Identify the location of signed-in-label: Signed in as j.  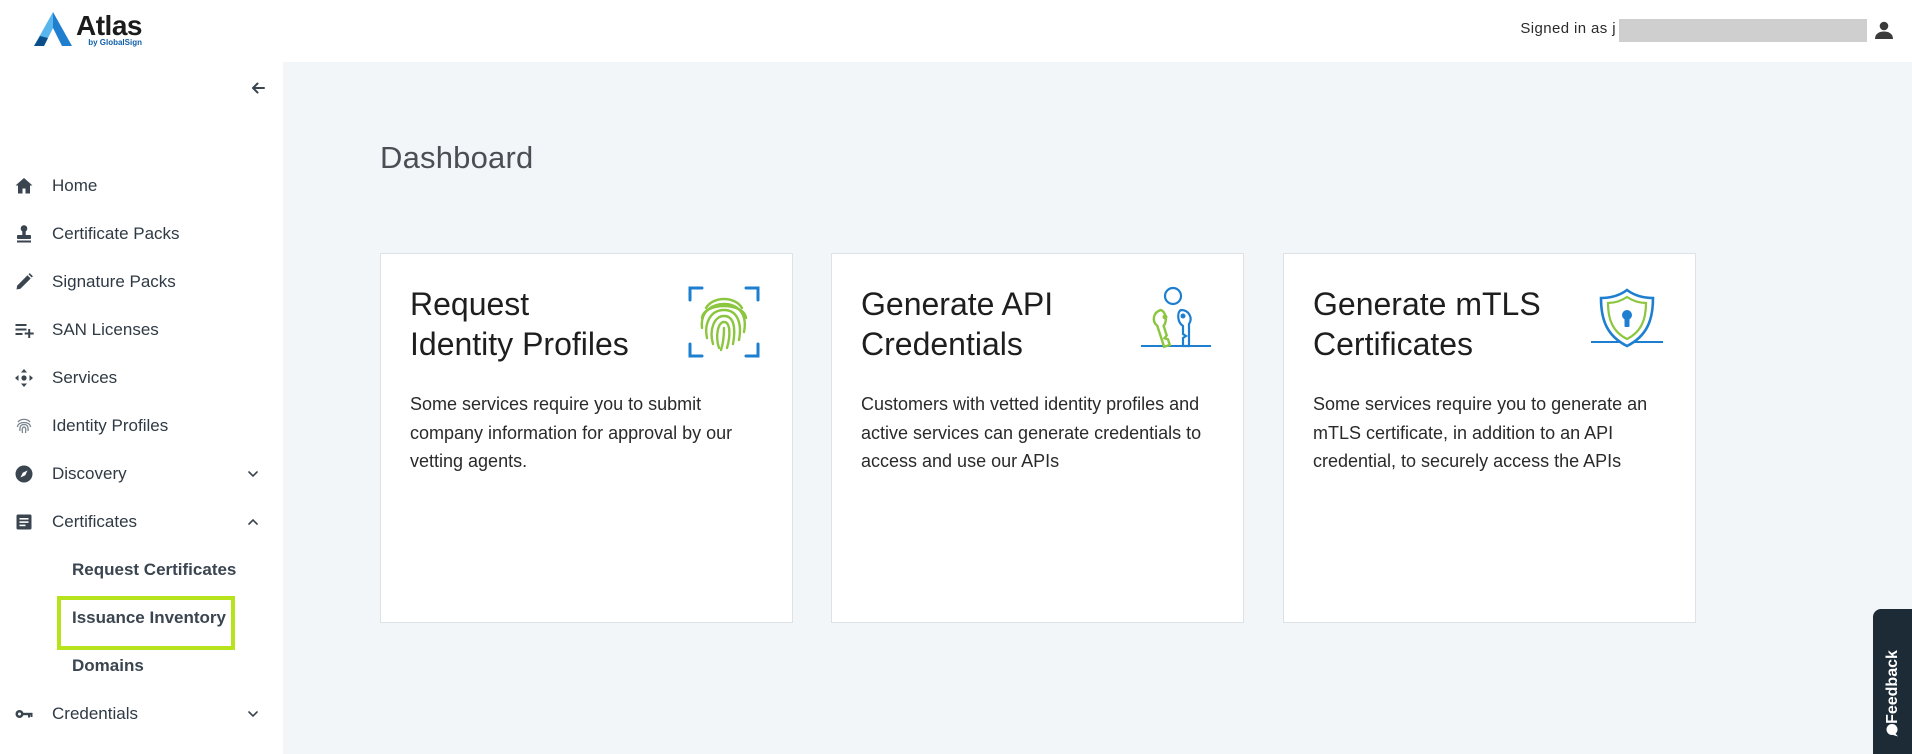
(1568, 28).